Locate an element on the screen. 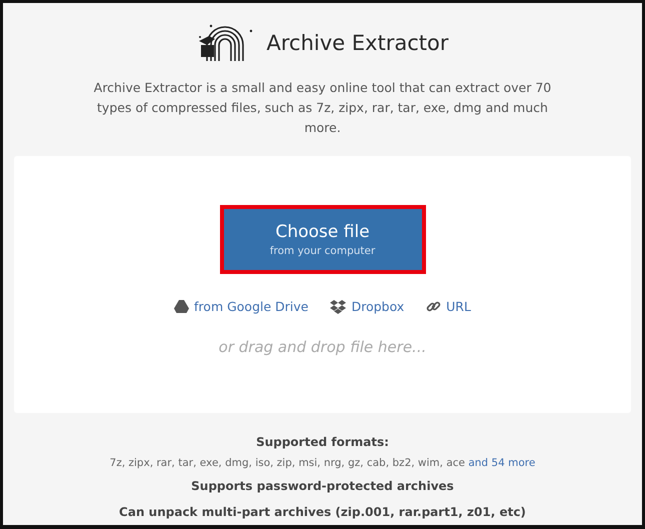  source-link: Dropbox is located at coordinates (367, 306).